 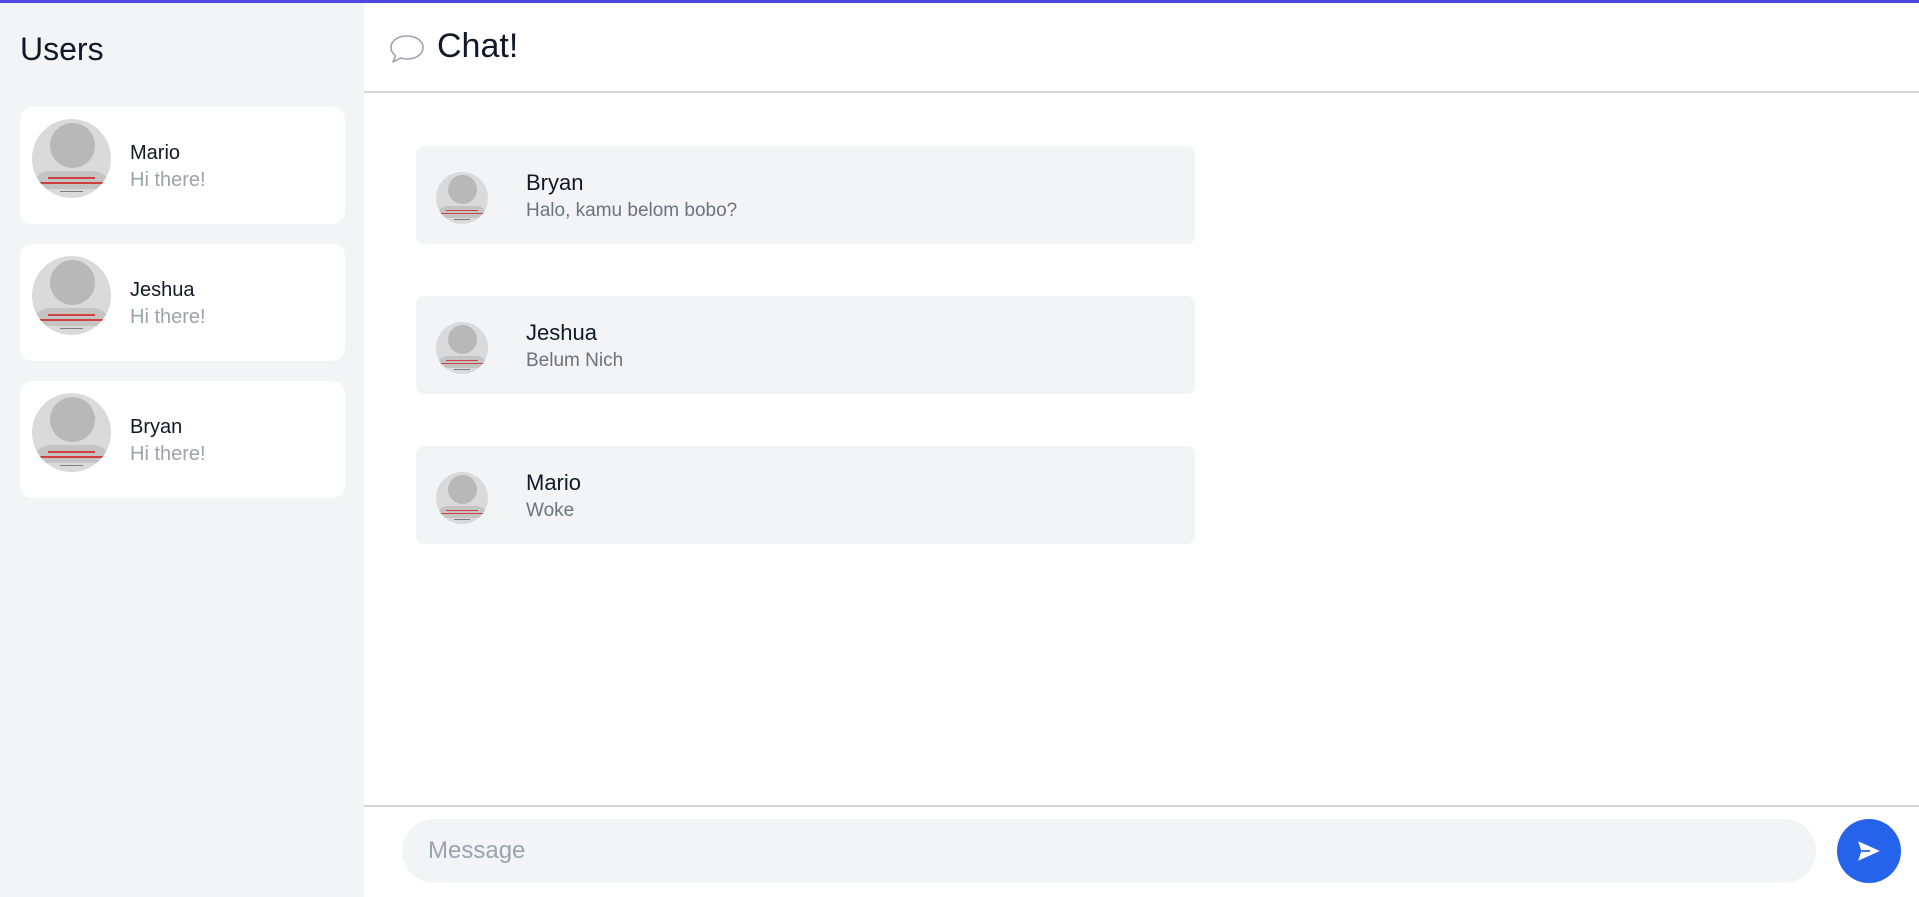 I want to click on user-card-jeshua: Jeshua Hi there!, so click(x=182, y=302).